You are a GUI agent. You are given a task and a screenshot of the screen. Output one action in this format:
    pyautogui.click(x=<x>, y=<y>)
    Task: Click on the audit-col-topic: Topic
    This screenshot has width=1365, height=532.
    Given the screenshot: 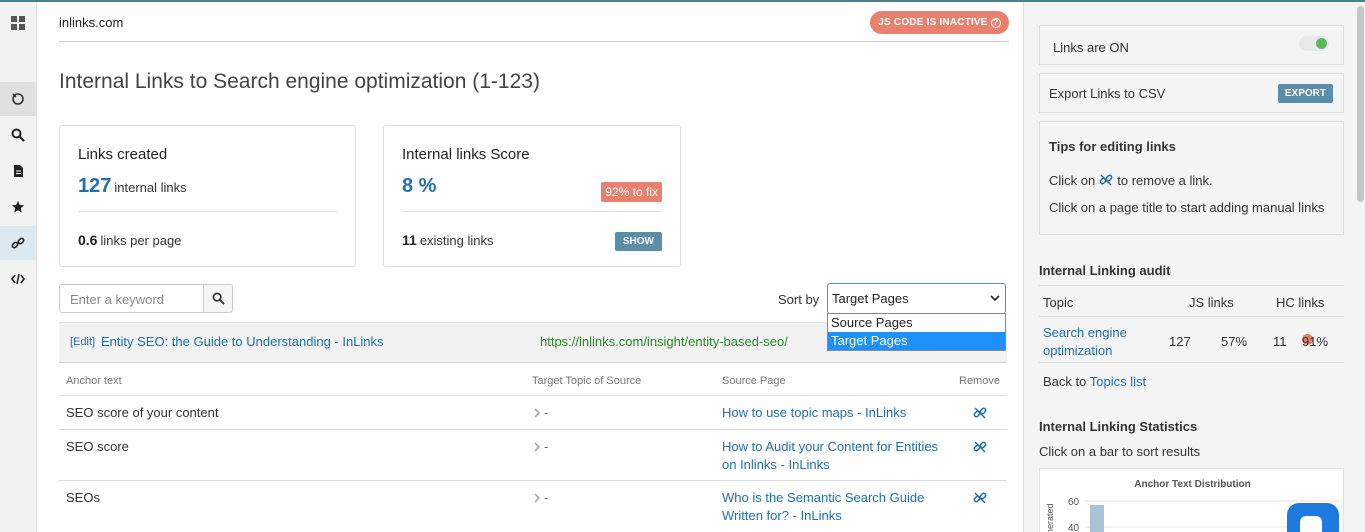 What is the action you would take?
    pyautogui.click(x=1058, y=302)
    